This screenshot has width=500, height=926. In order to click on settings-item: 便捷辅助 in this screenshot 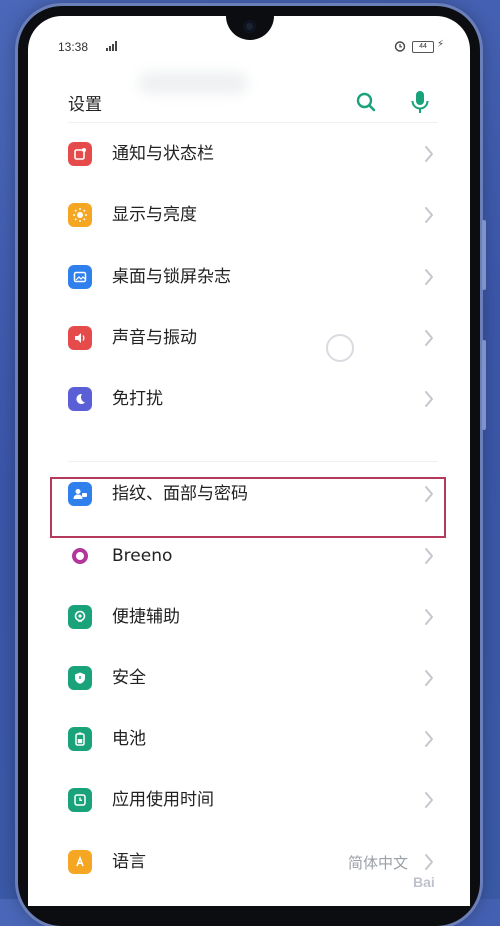, I will do `click(249, 616)`.